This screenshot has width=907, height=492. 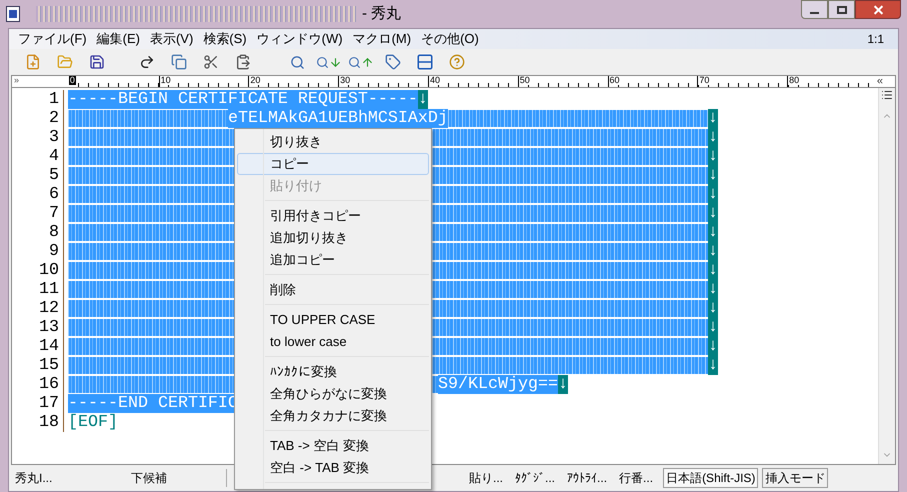 I want to click on menu-item: 削除, so click(x=333, y=290).